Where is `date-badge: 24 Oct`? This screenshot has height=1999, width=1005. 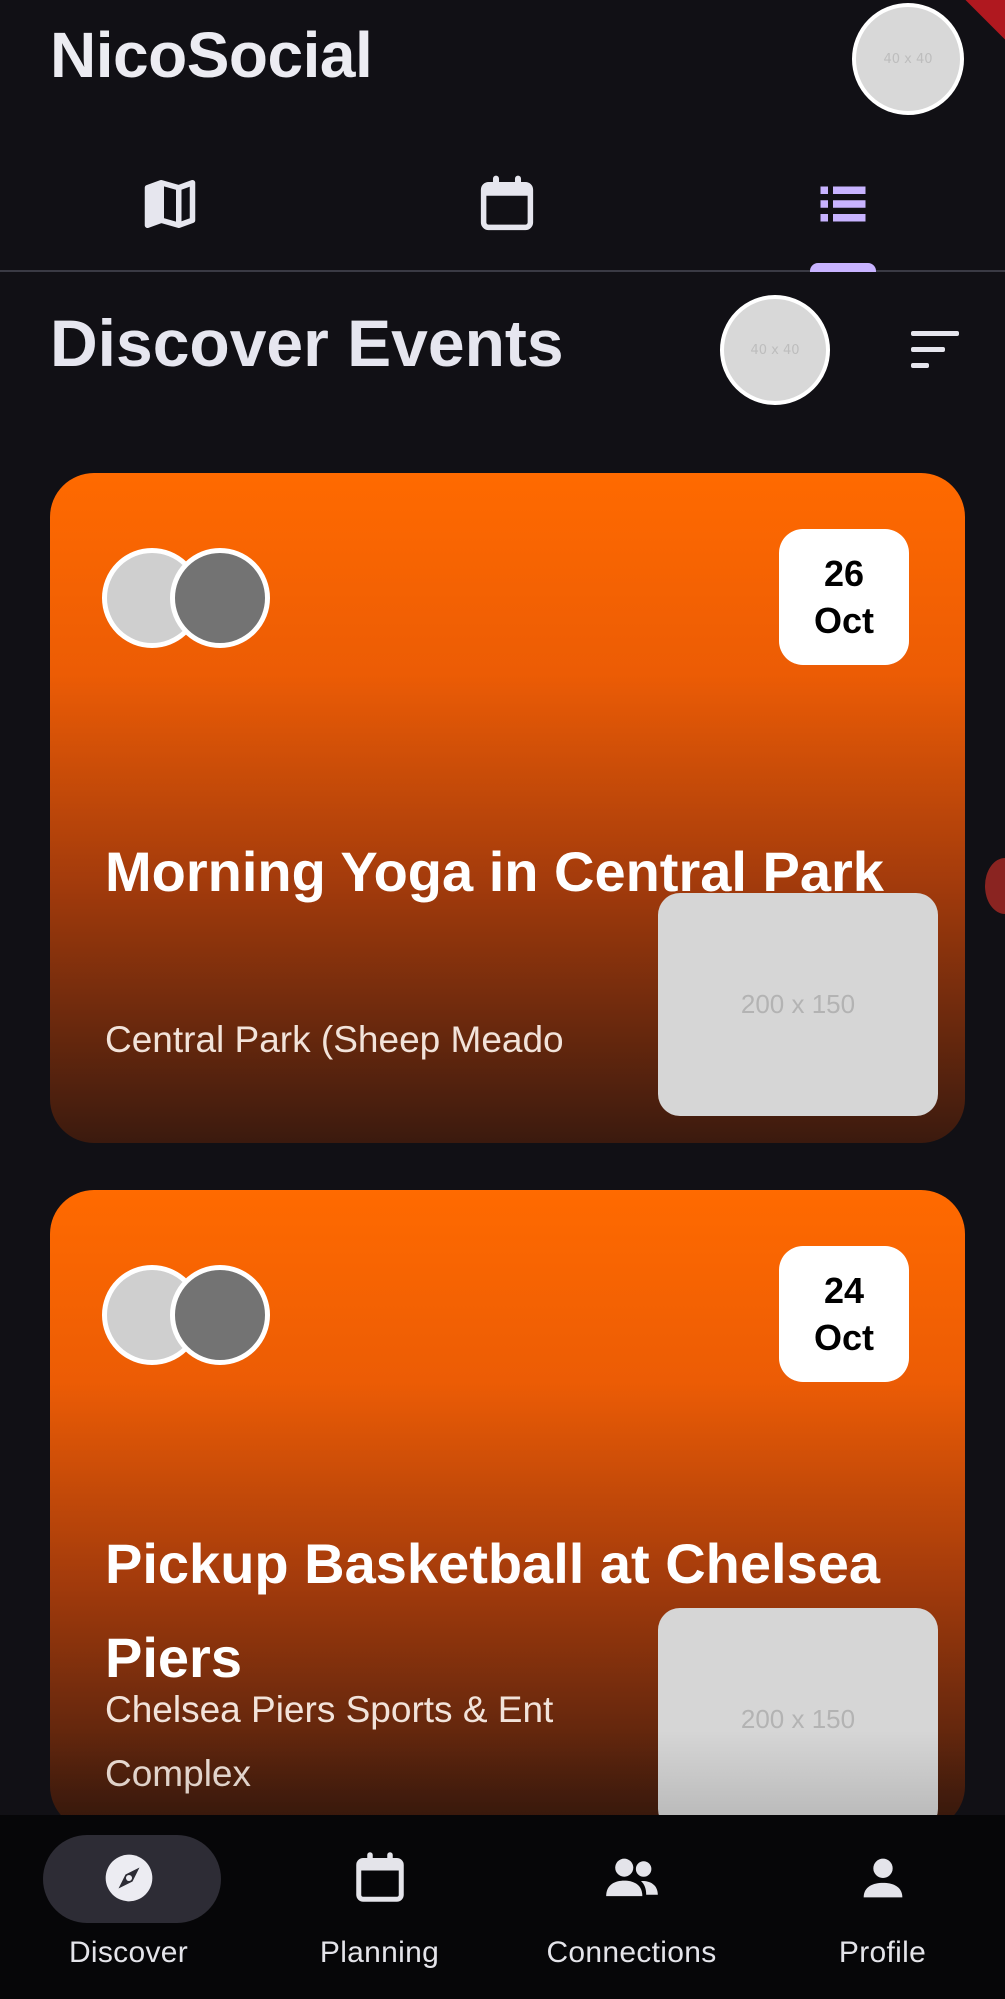
date-badge: 24 Oct is located at coordinates (844, 1314).